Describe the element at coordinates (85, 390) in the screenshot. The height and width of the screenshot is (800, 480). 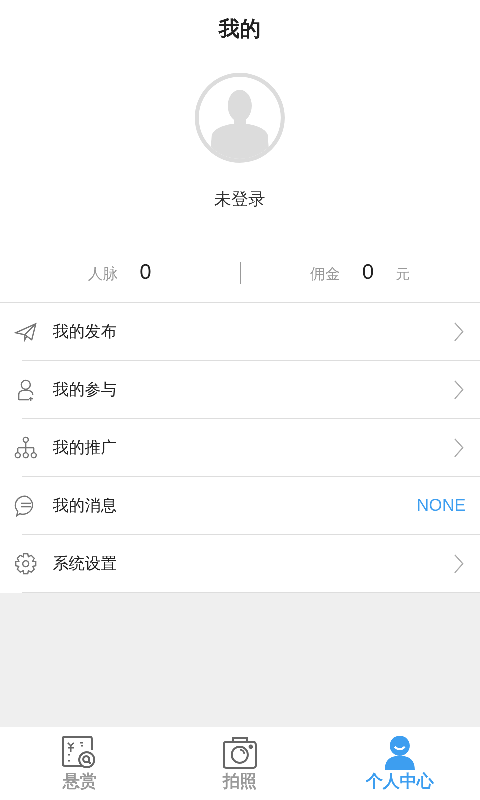
I see `menu-label: 我的参与` at that location.